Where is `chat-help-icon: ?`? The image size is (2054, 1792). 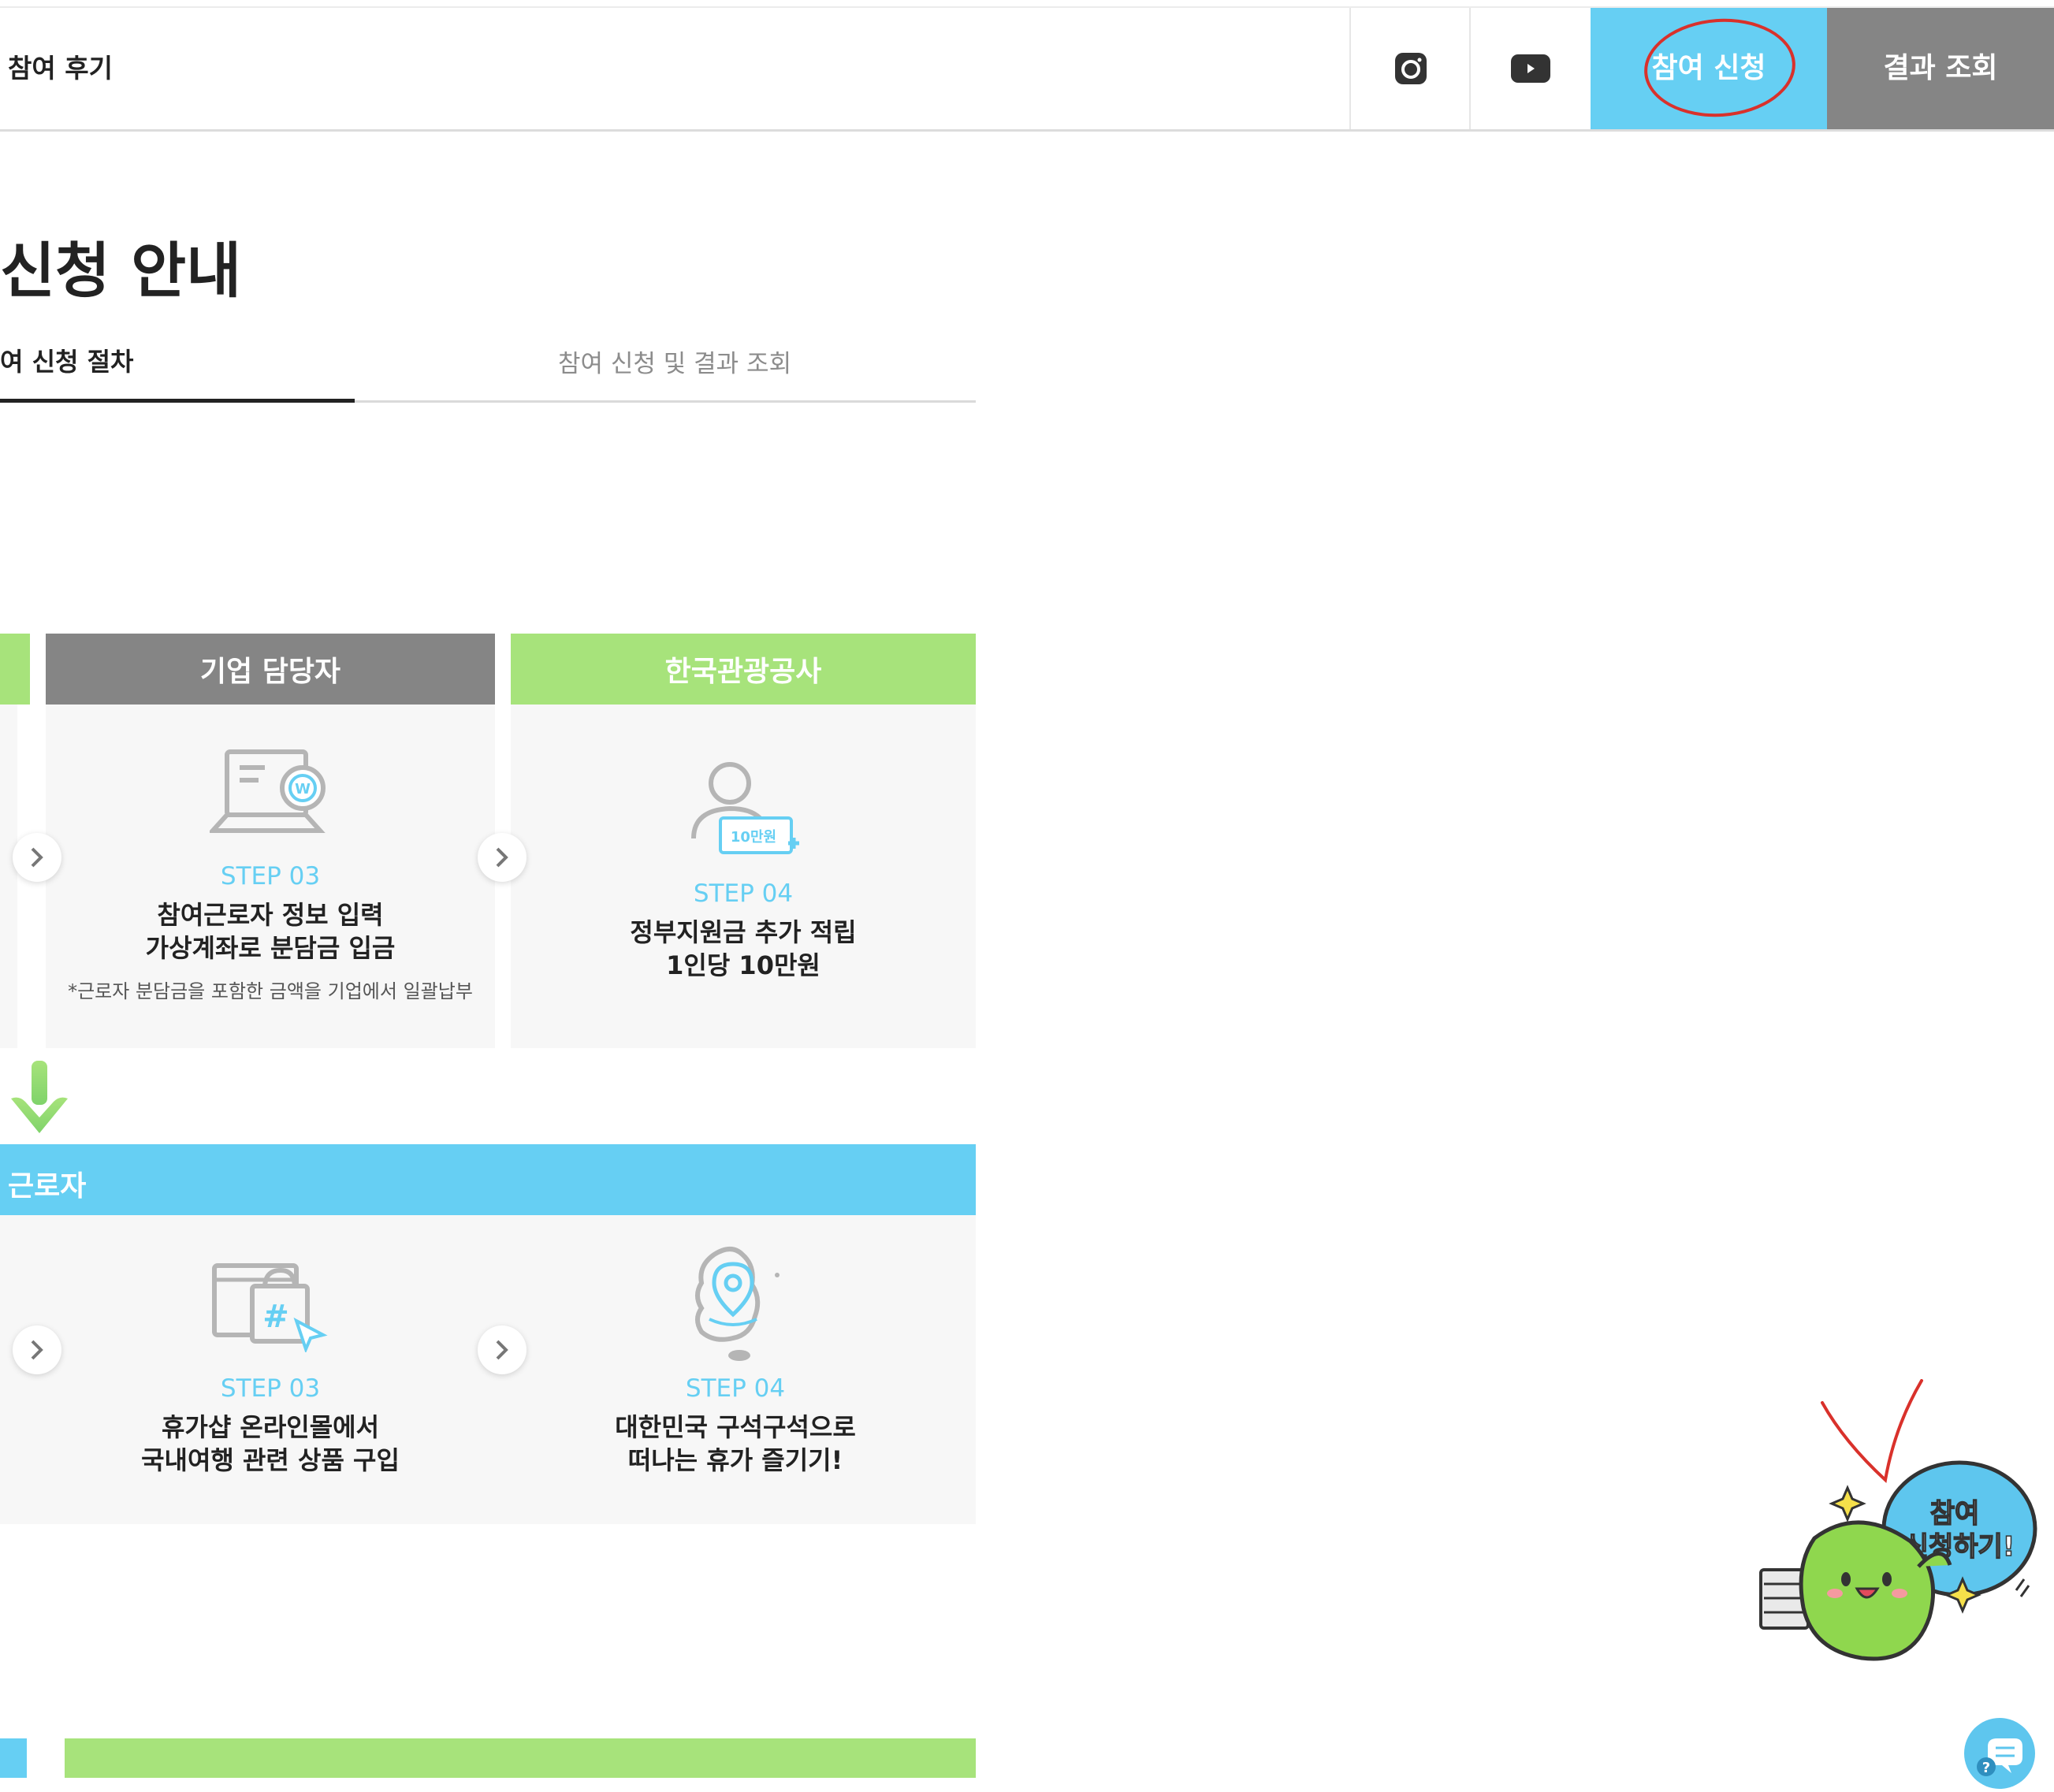 chat-help-icon: ? is located at coordinates (1999, 1757).